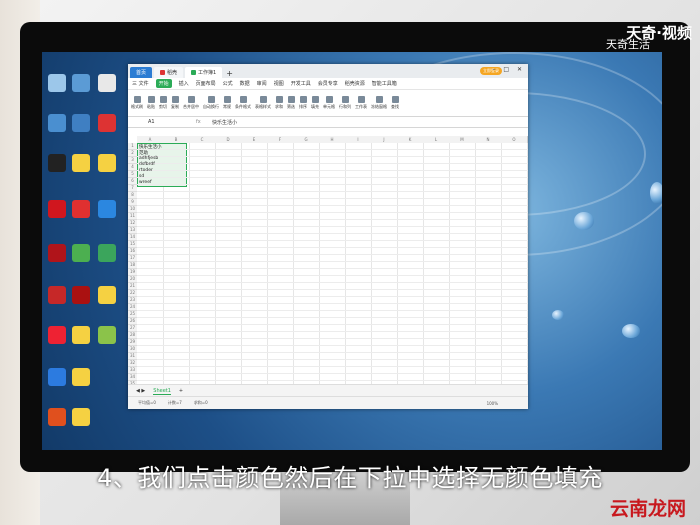 Image resolution: width=700 pixels, height=525 pixels. What do you see at coordinates (163, 103) in the screenshot?
I see `ribbon-cut: 剪切` at bounding box center [163, 103].